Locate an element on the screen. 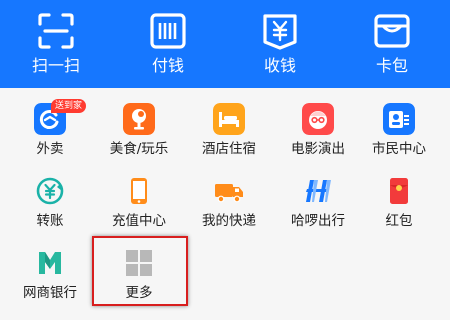 The height and width of the screenshot is (320, 450). app-my-express: 我的快递 is located at coordinates (229, 201).